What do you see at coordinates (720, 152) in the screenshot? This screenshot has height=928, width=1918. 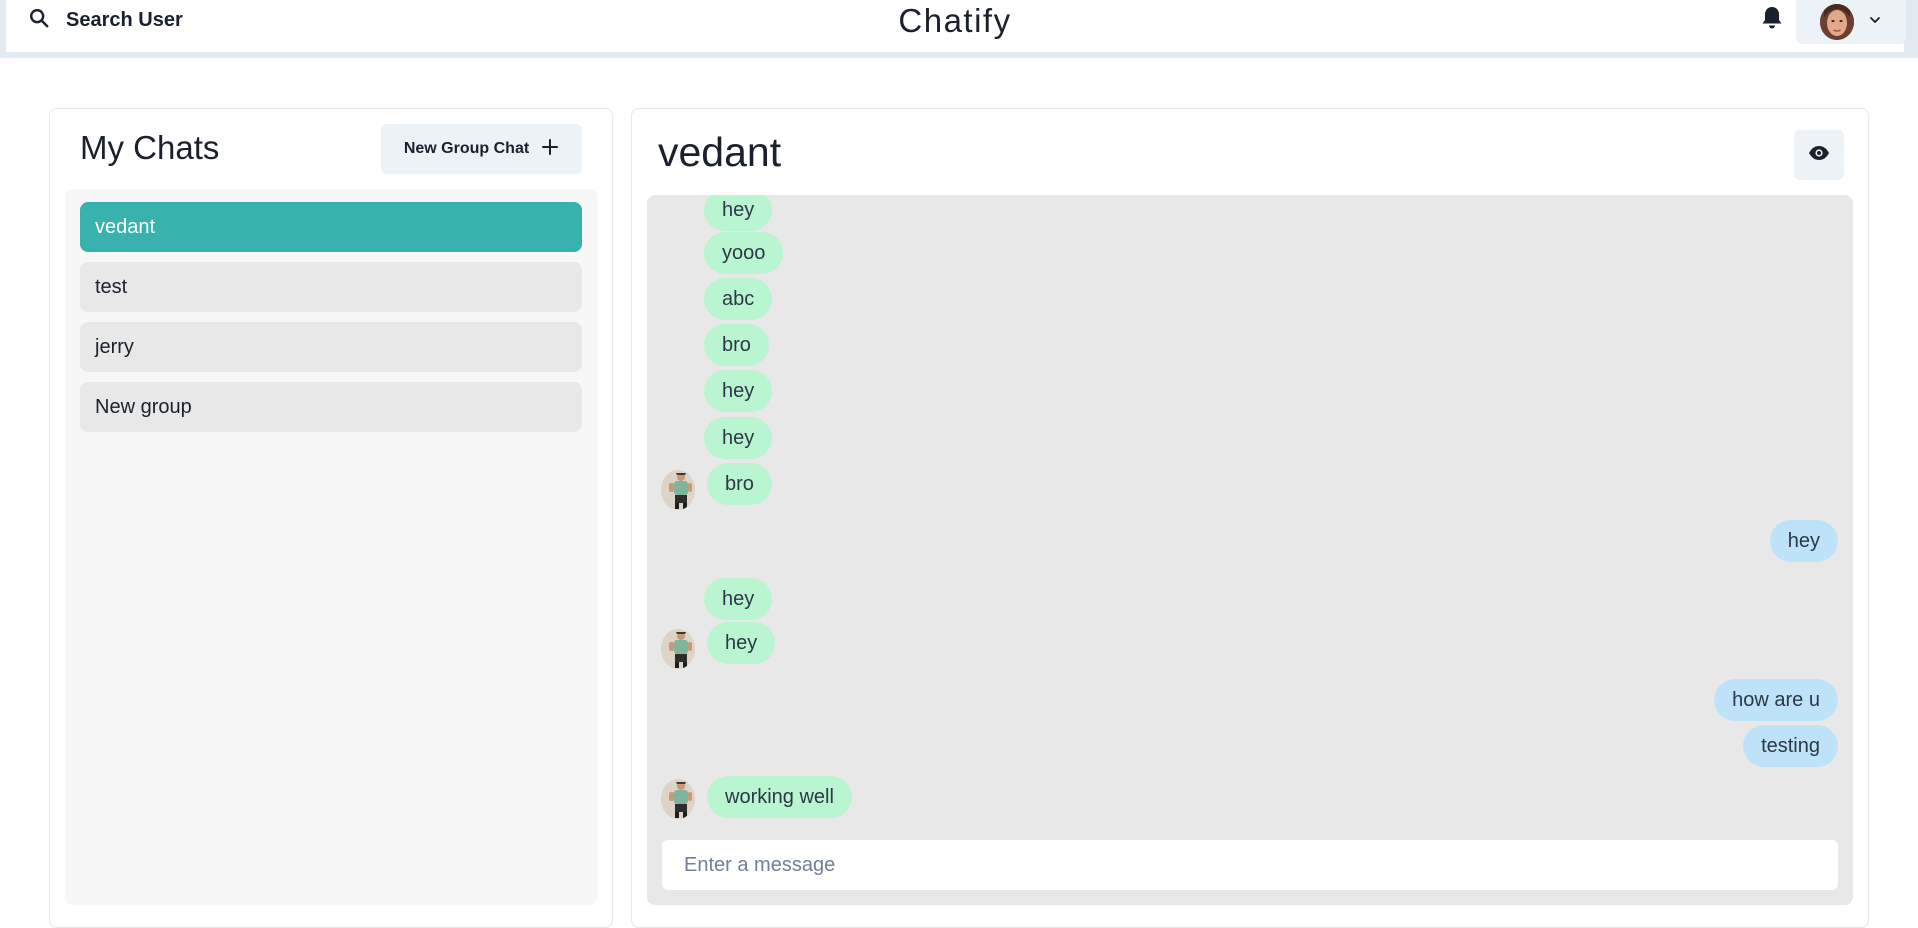 I see `conversation-title: vedant` at bounding box center [720, 152].